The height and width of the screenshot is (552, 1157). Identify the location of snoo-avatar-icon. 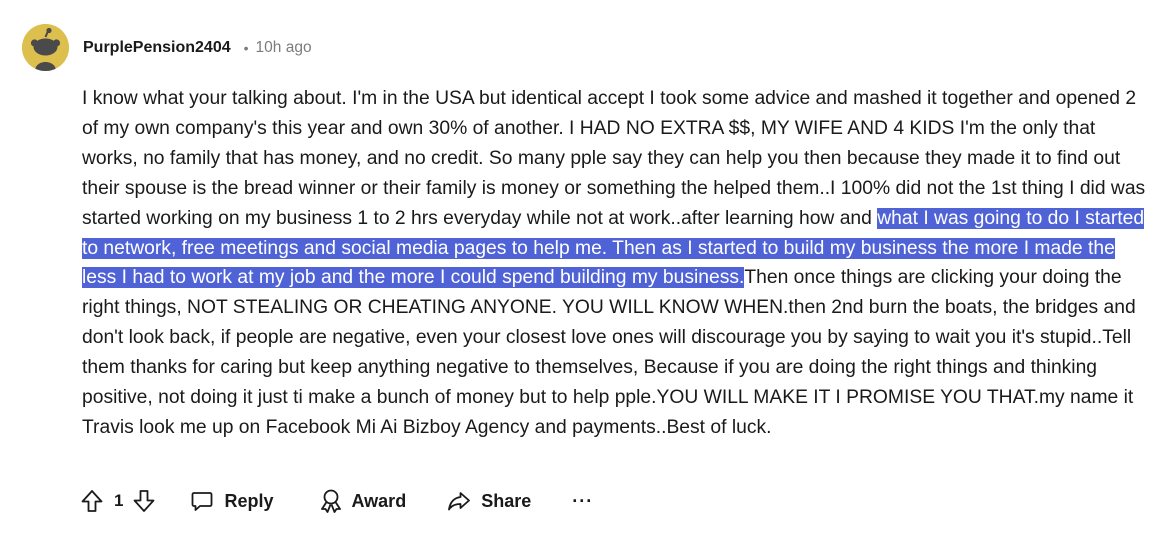
(45, 47).